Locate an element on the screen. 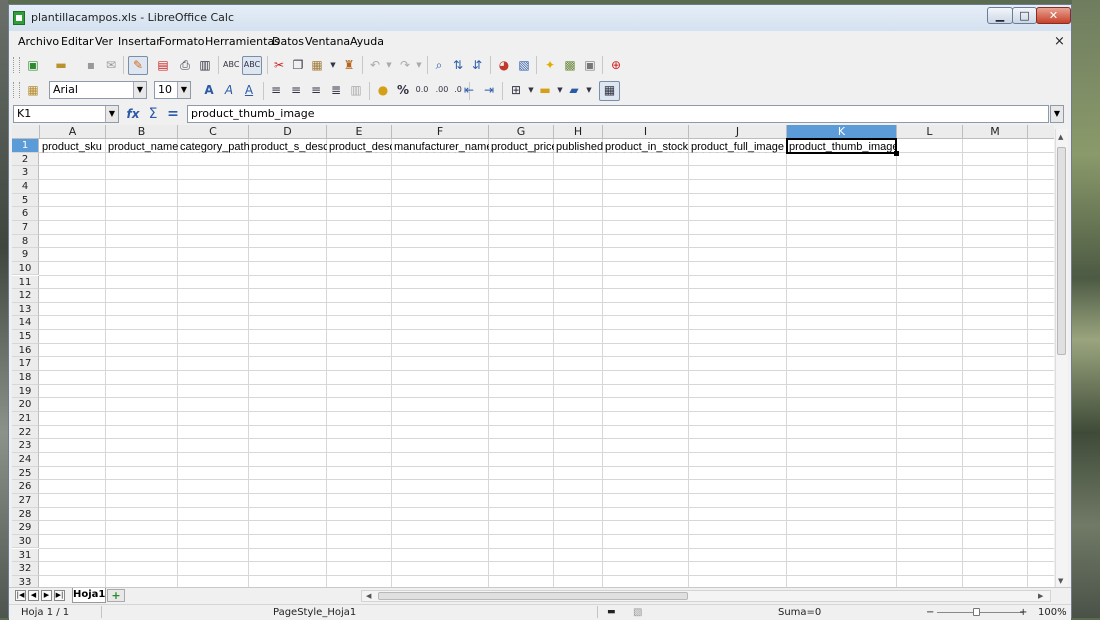 Image resolution: width=1100 pixels, height=620 pixels. cell-g1: product_price is located at coordinates (521, 146).